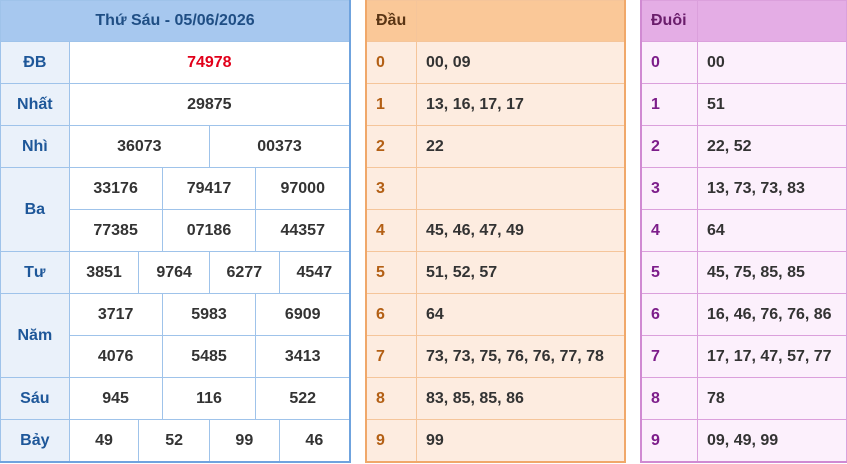 Image resolution: width=847 pixels, height=464 pixels. Describe the element at coordinates (391, 314) in the screenshot. I see `dau-key: 6` at that location.